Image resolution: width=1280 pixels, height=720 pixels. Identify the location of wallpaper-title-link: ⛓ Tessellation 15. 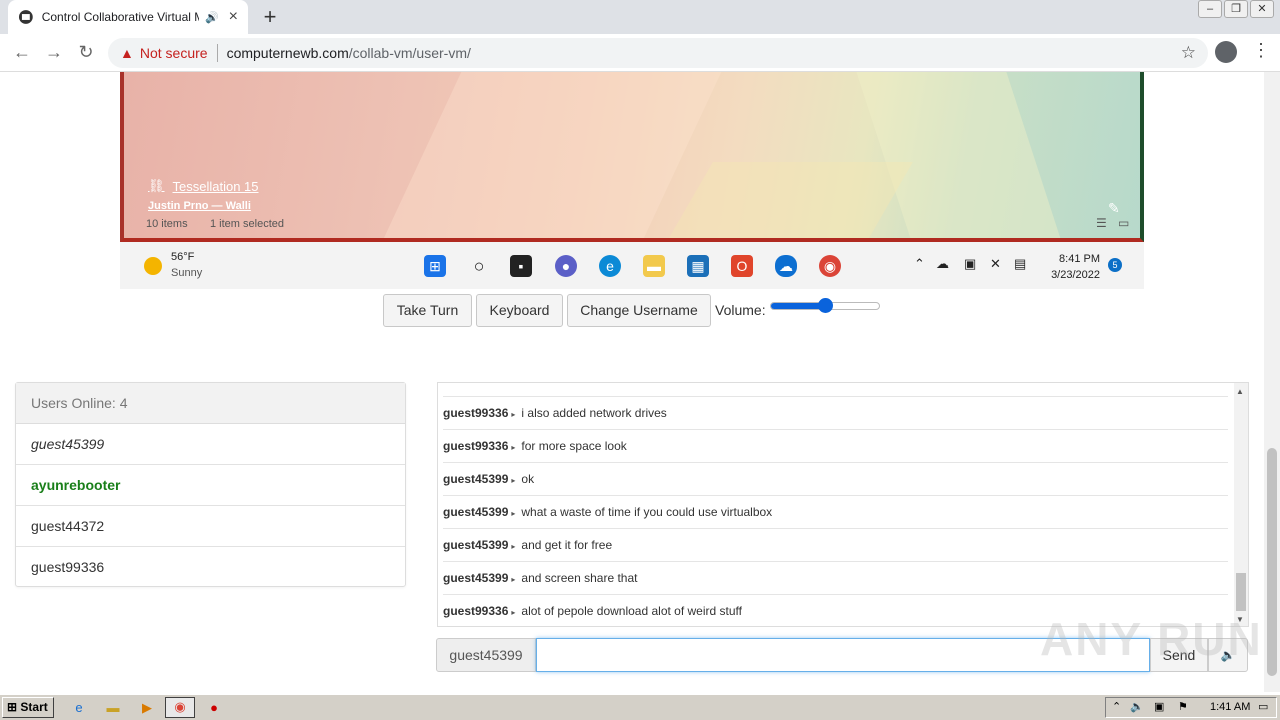
(203, 186).